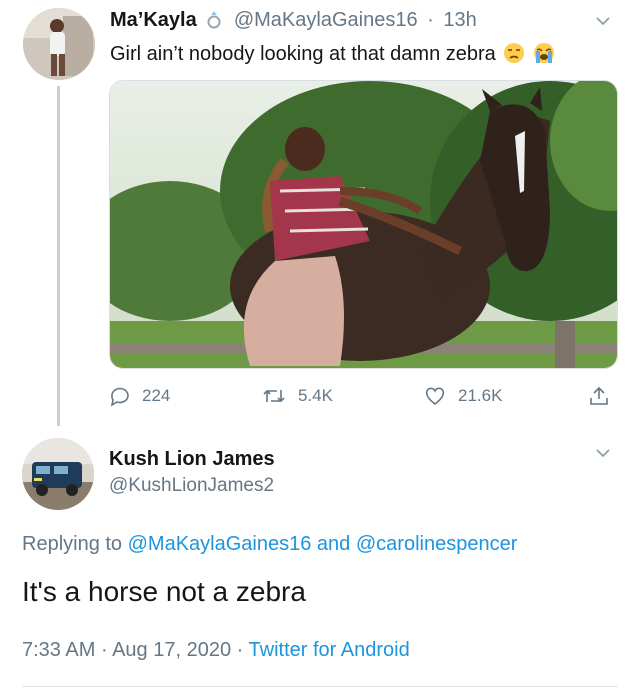 Image resolution: width=640 pixels, height=697 pixels. What do you see at coordinates (72, 544) in the screenshot?
I see `replying-prefix: Replying to` at bounding box center [72, 544].